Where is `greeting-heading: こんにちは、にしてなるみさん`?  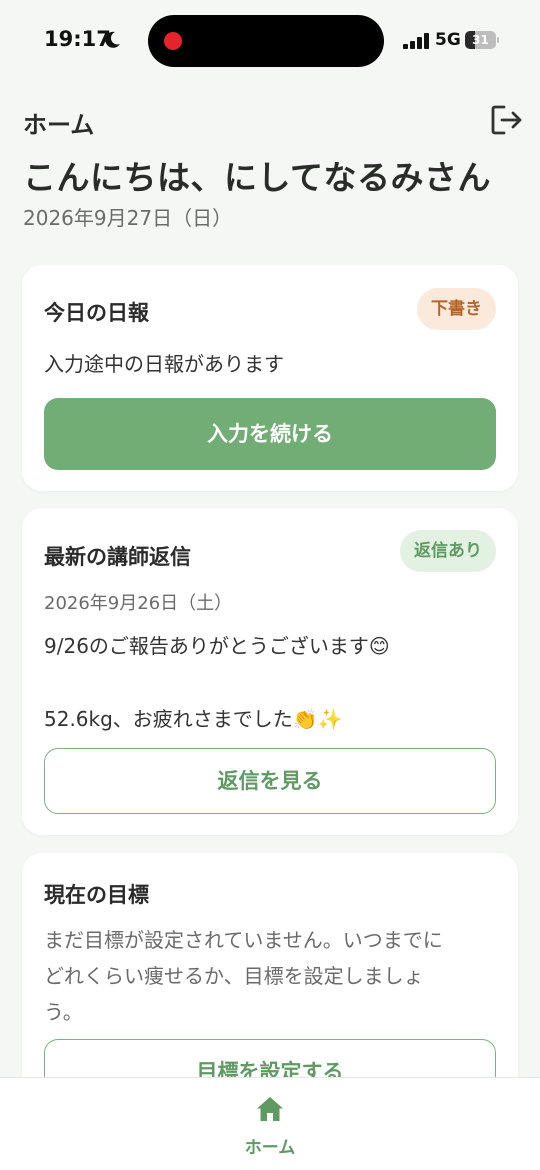 greeting-heading: こんにちは、にしてなるみさん is located at coordinates (257, 177).